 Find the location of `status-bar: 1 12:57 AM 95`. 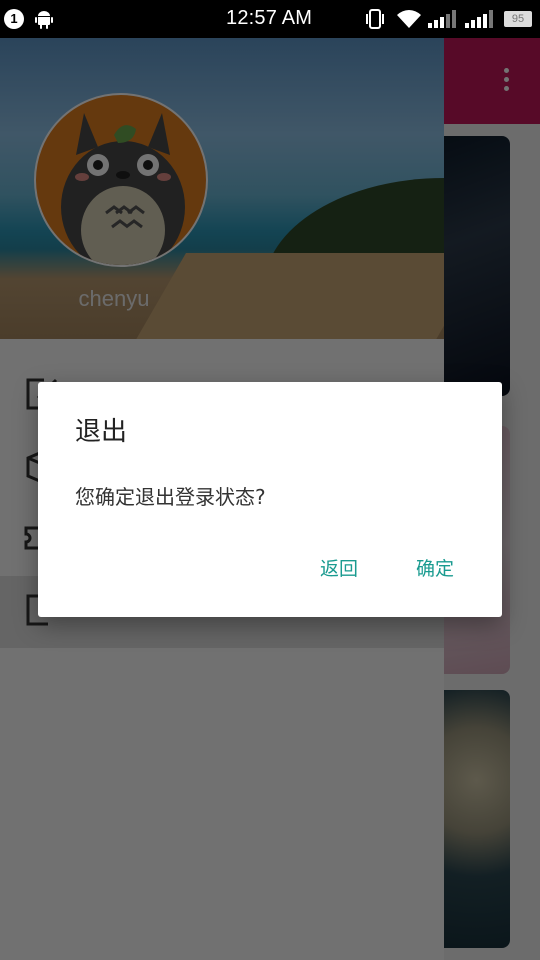

status-bar: 1 12:57 AM 95 is located at coordinates (270, 19).